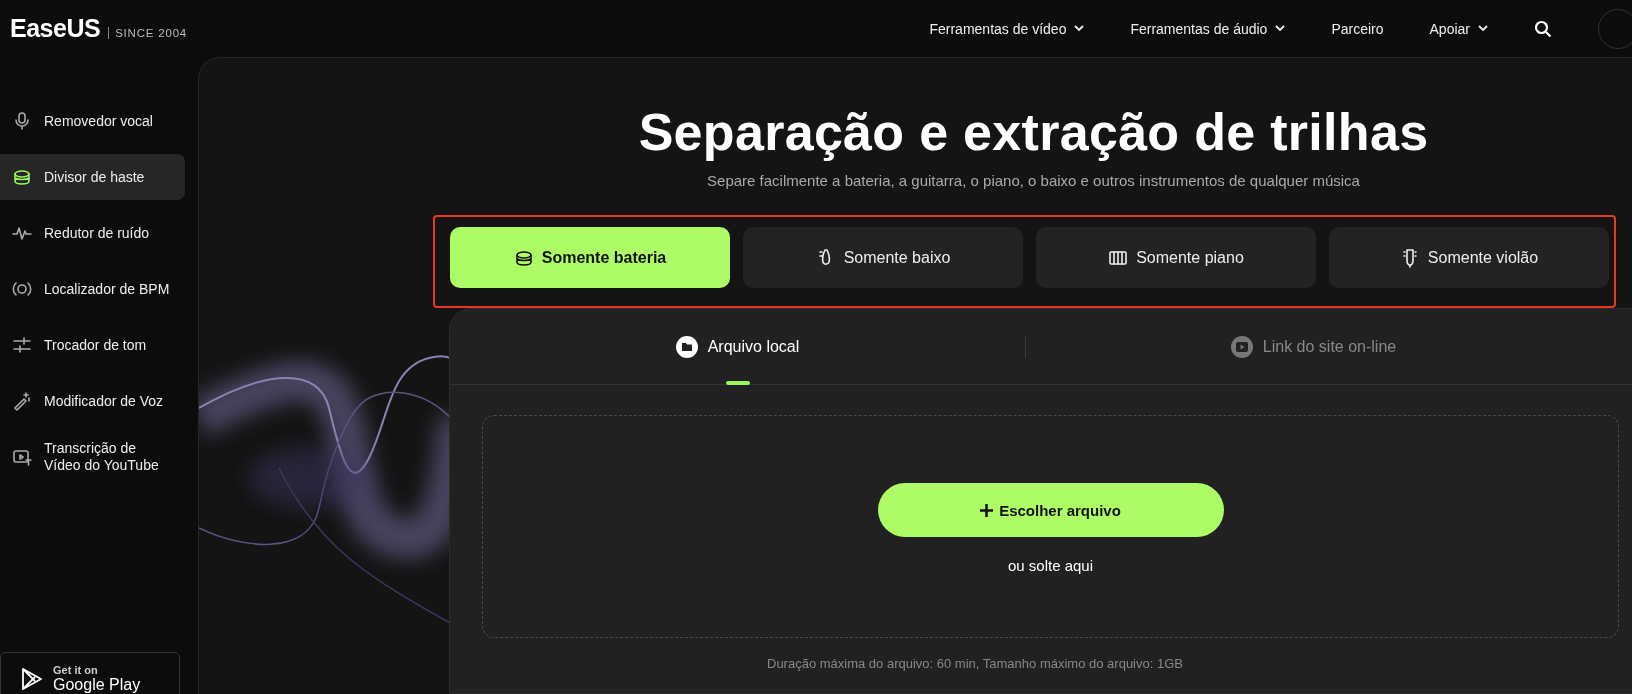 Image resolution: width=1632 pixels, height=694 pixels. Describe the element at coordinates (22, 345) in the screenshot. I see `sliders-icon` at that location.